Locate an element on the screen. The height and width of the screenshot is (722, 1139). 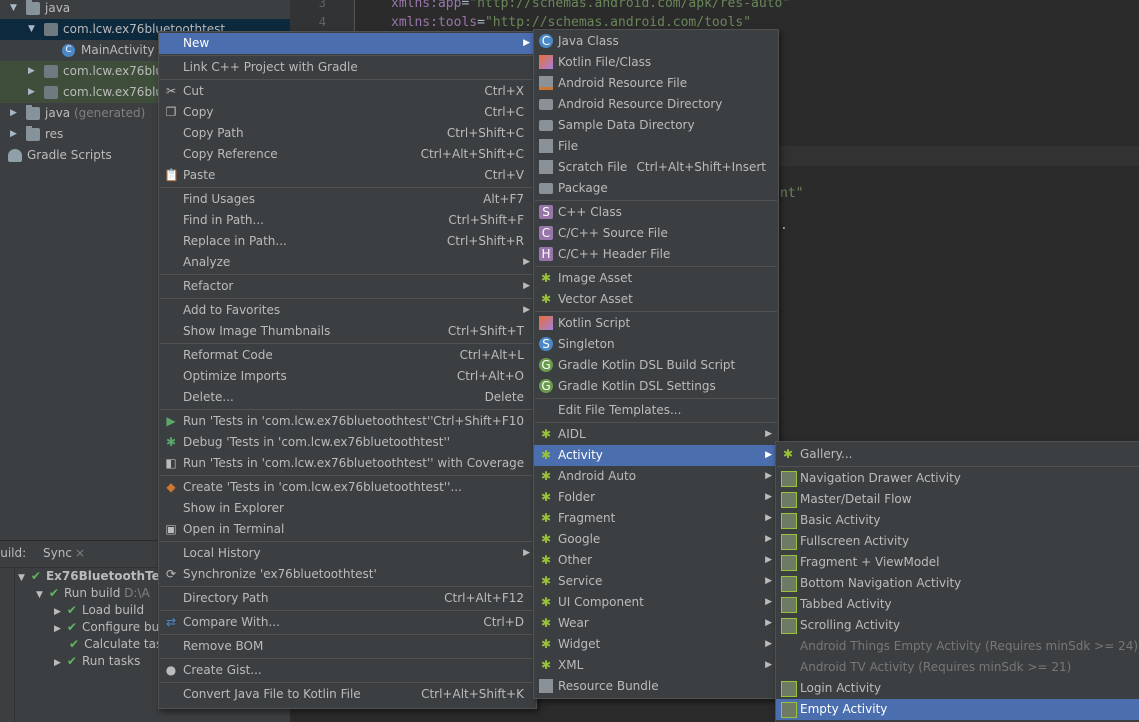
menu-item-analyze: Analyze ▶ is located at coordinates (347, 262).